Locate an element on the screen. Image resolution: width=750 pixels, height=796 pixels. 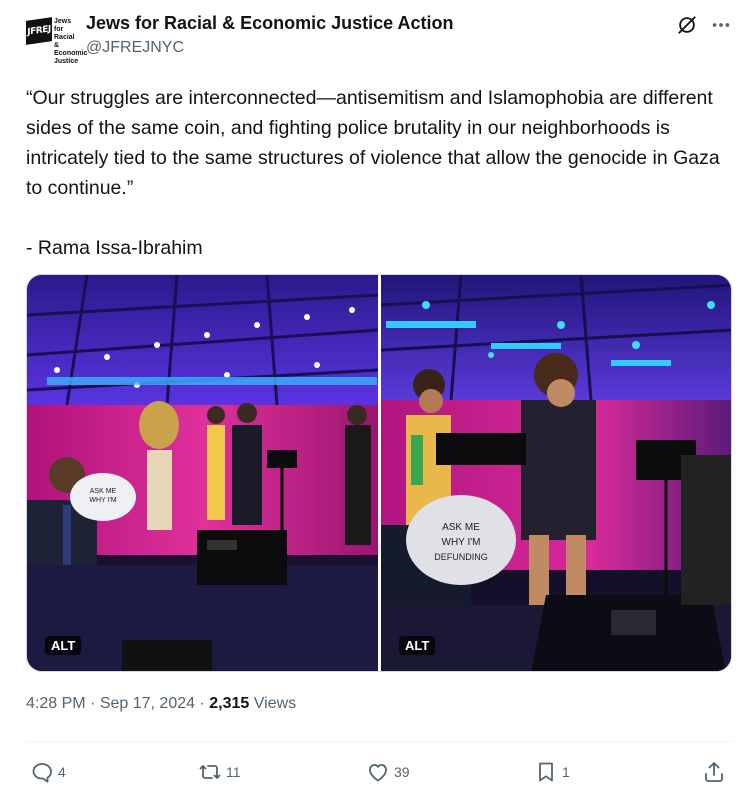
grok-icon is located at coordinates (687, 25).